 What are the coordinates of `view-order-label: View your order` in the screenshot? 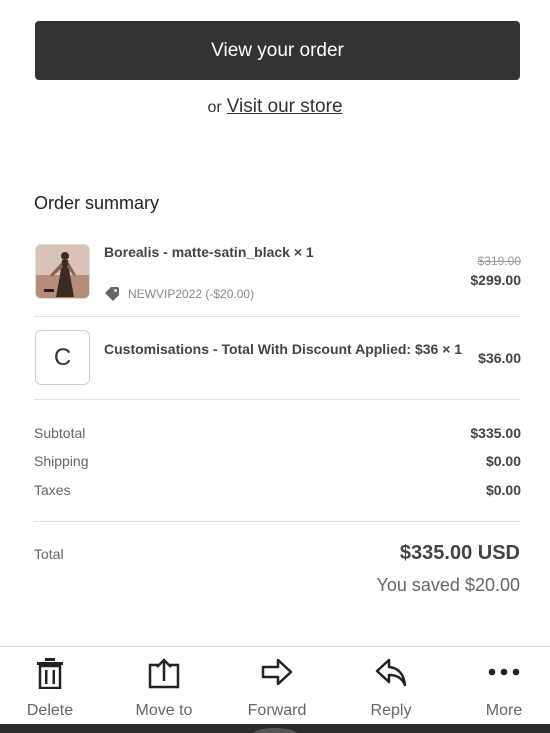 It's located at (277, 50).